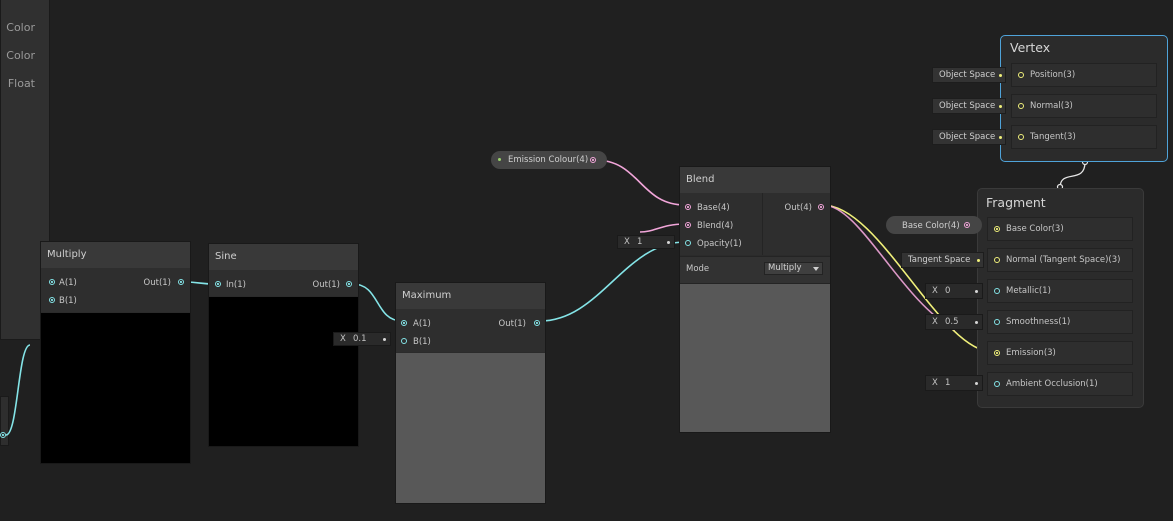  Describe the element at coordinates (954, 383) in the screenshot. I see `ambient-occlusion-value-field: X 1` at that location.